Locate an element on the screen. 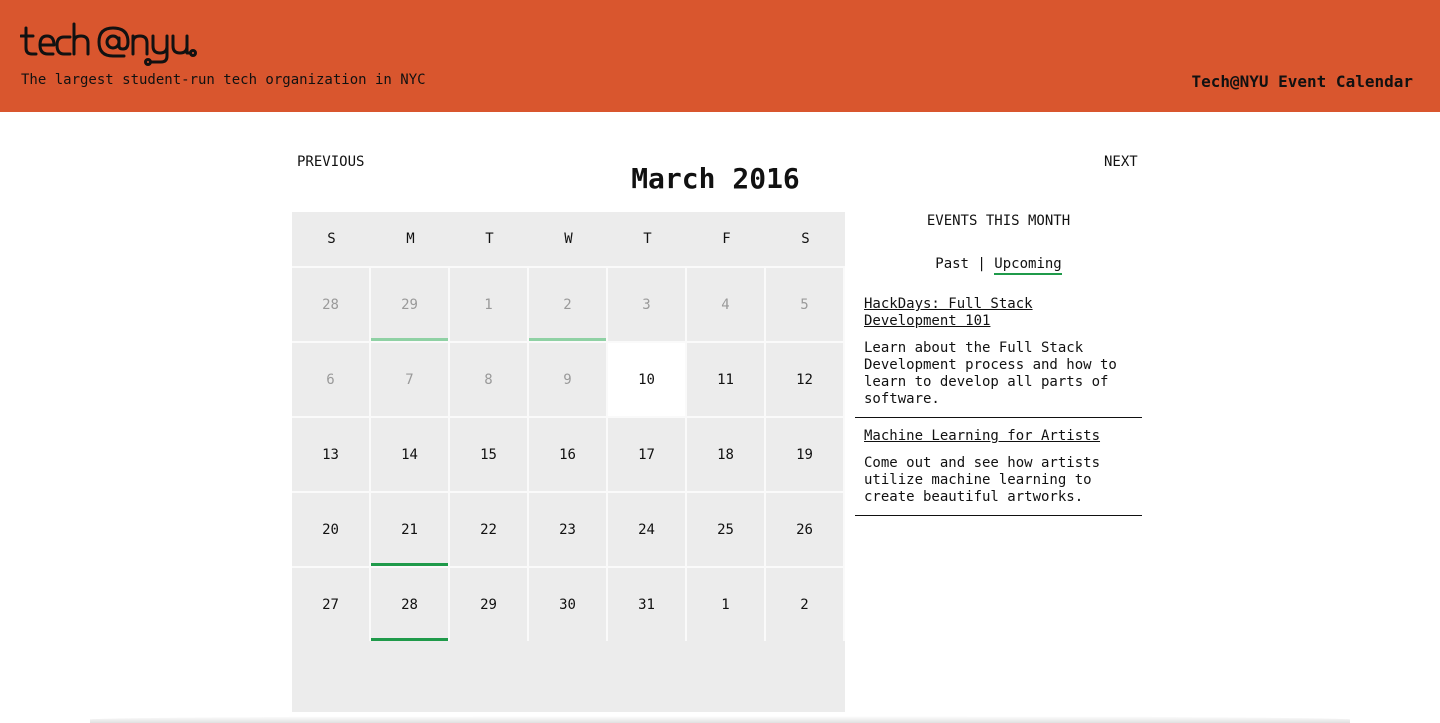 The image size is (1440, 723). calendar-day-cell-with-event: 28 is located at coordinates (410, 603).